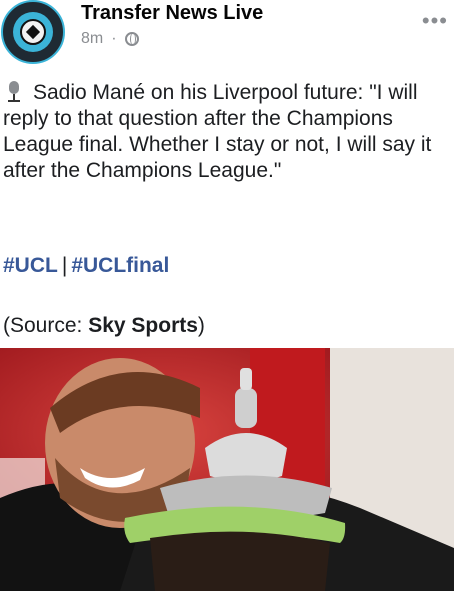 The height and width of the screenshot is (591, 454). I want to click on post-header: Transfer News Live 8m · •••, so click(227, 33).